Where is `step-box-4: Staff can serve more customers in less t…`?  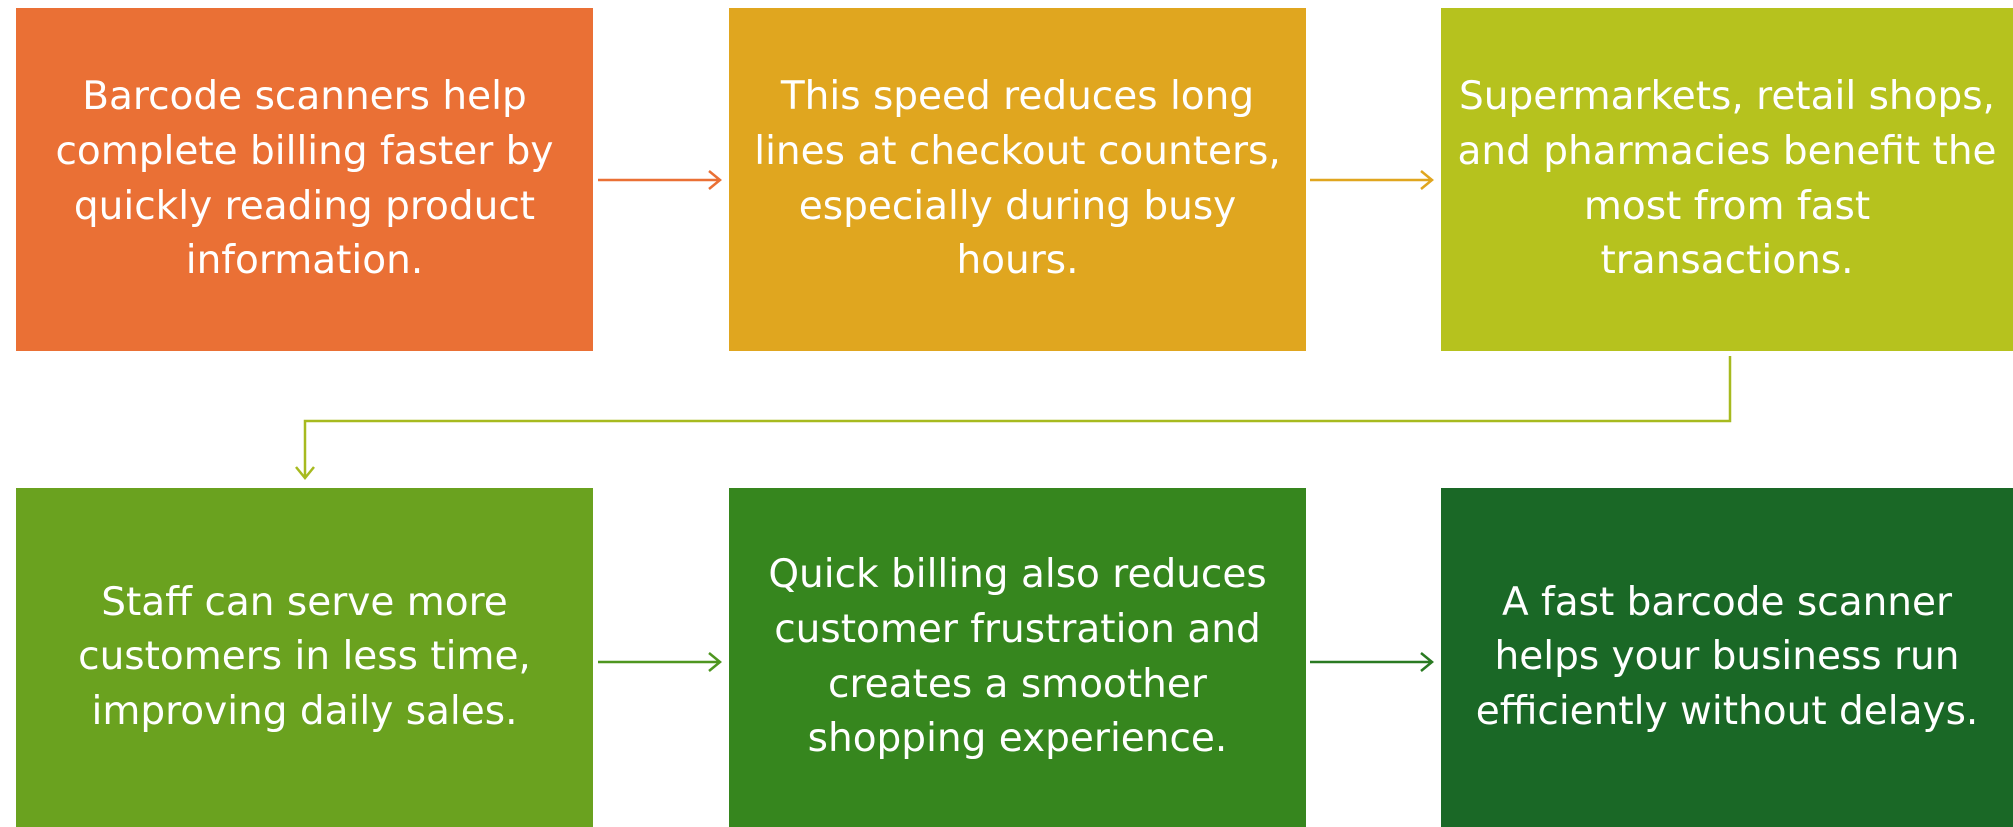 step-box-4: Staff can serve more customers in less t… is located at coordinates (304, 657).